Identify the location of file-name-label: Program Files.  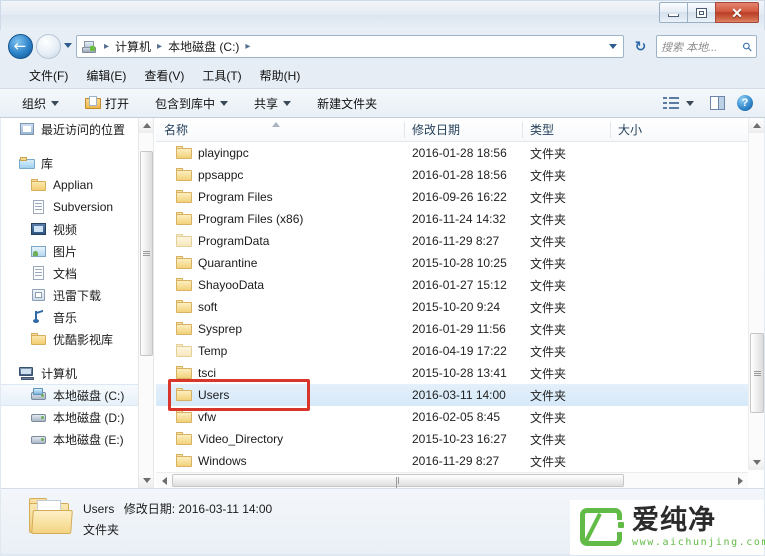
(235, 197).